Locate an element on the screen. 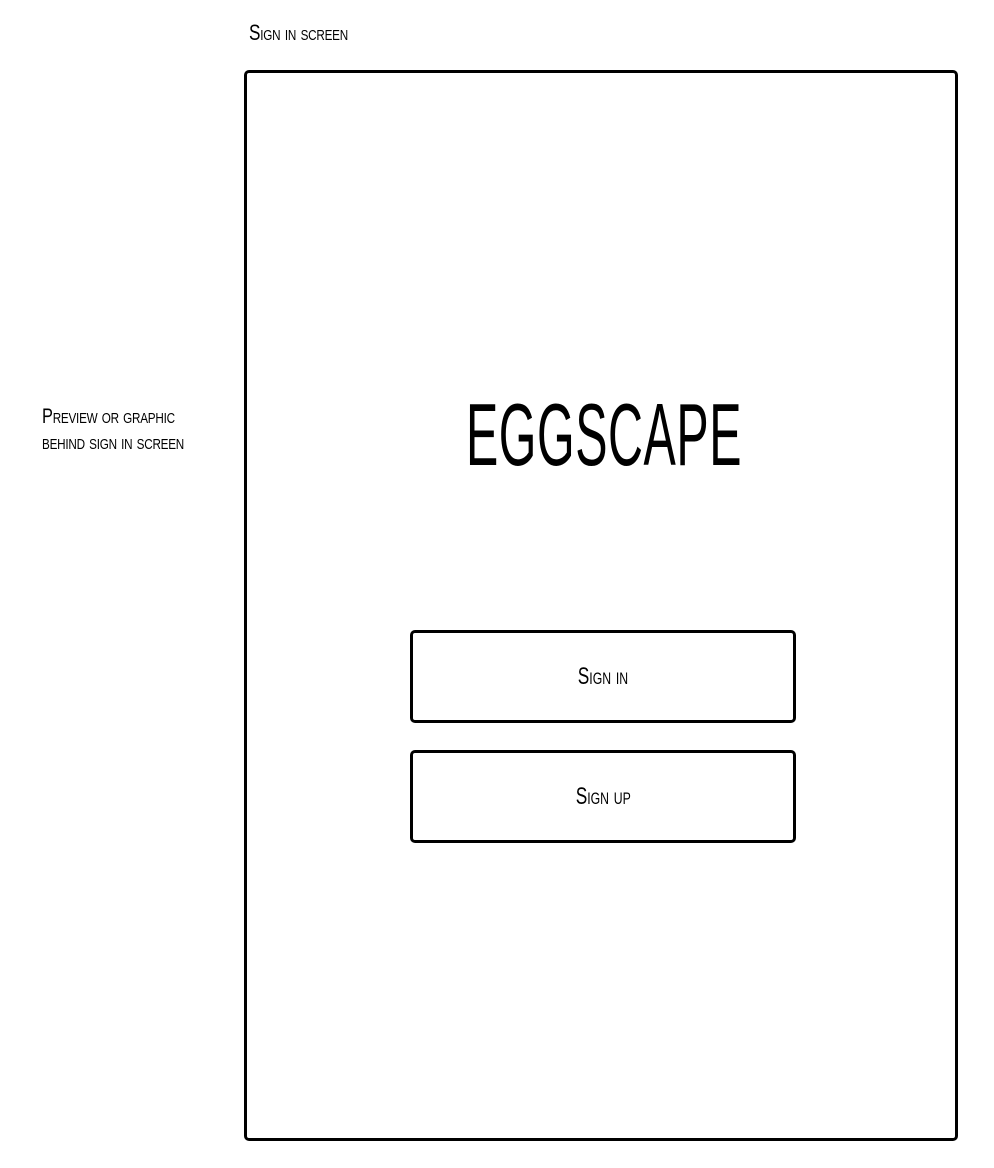  sign-in-button-label: Sign in is located at coordinates (603, 676).